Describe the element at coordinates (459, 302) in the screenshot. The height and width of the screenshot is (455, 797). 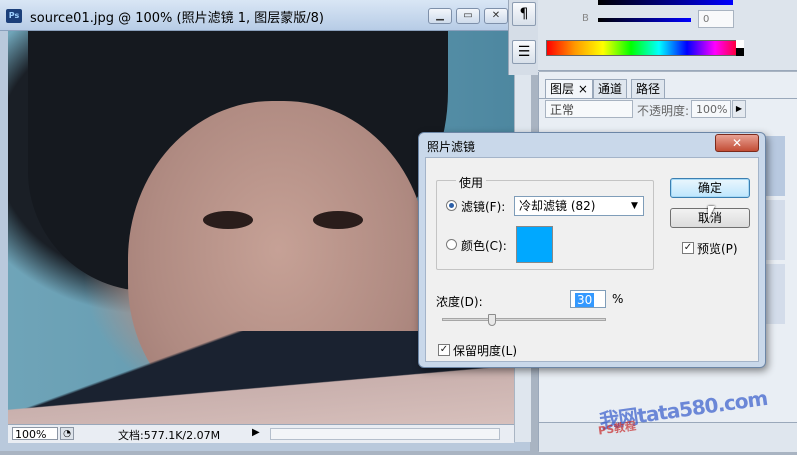
I see `density-label: 浓度(D):` at that location.